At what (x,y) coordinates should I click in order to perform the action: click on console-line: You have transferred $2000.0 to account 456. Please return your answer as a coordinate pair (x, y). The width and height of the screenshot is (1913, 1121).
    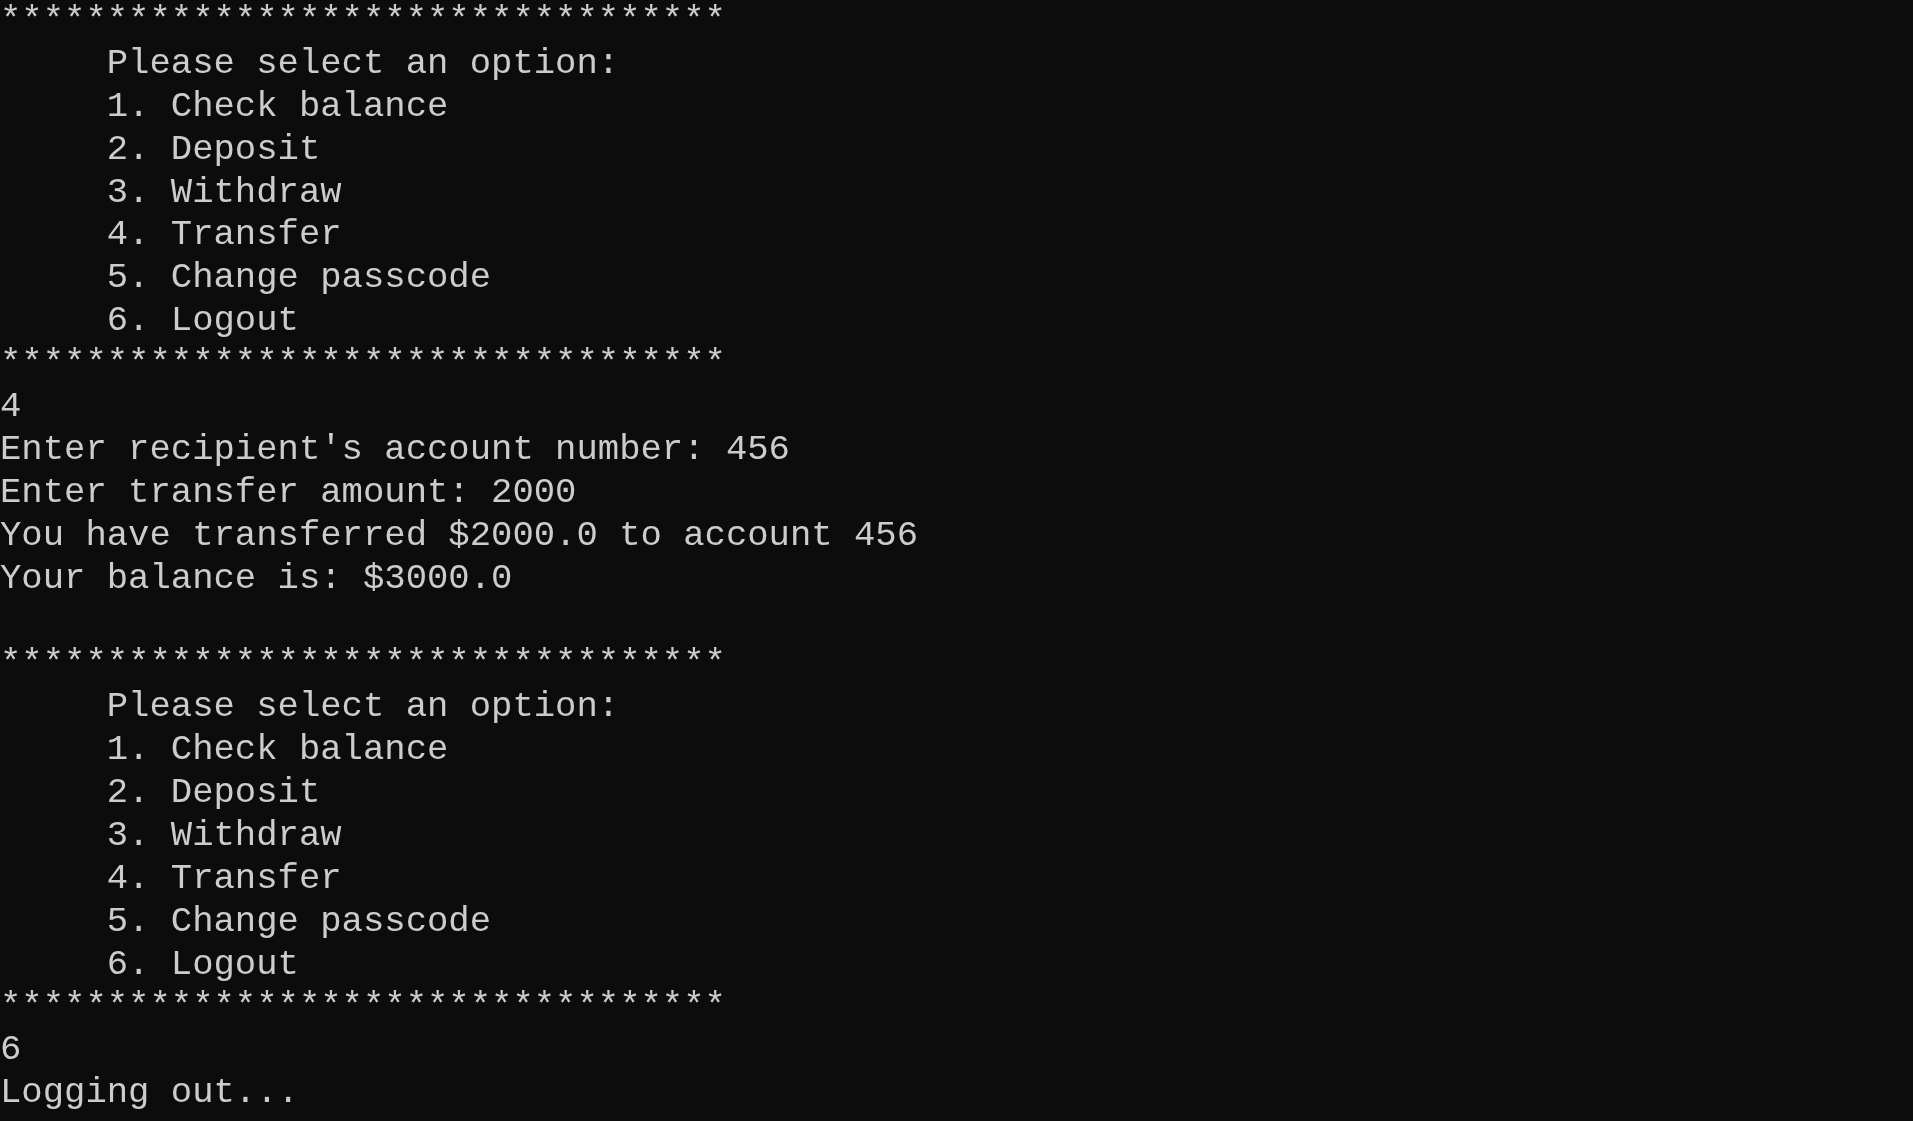
    Looking at the image, I should click on (459, 536).